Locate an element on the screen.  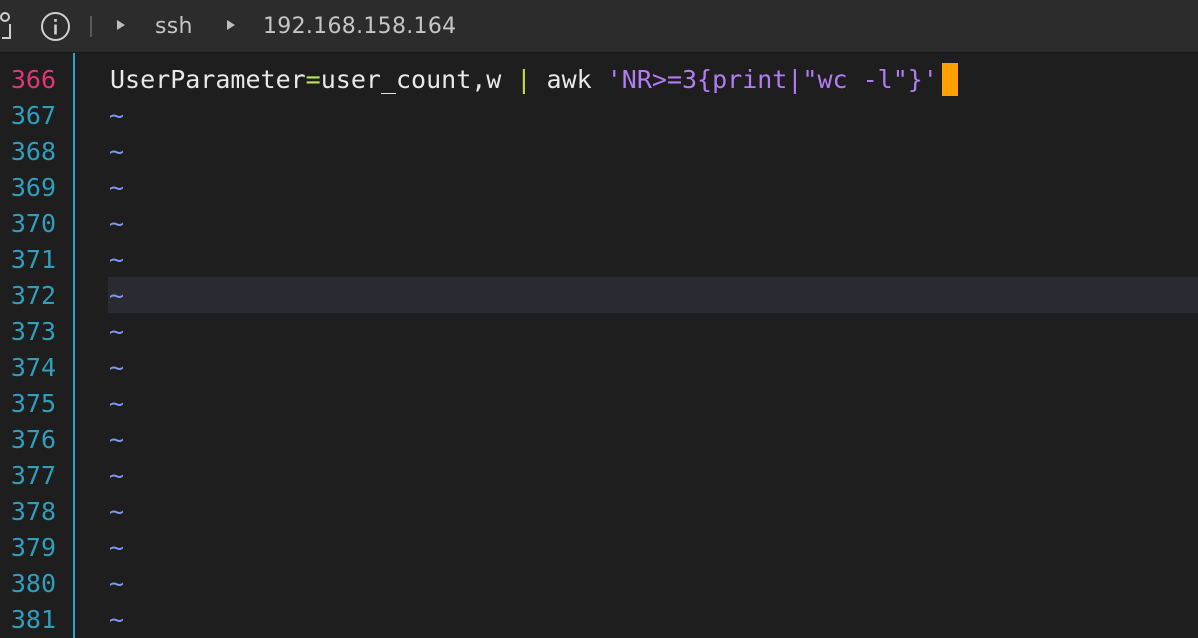
partial-icon is located at coordinates (5, 25).